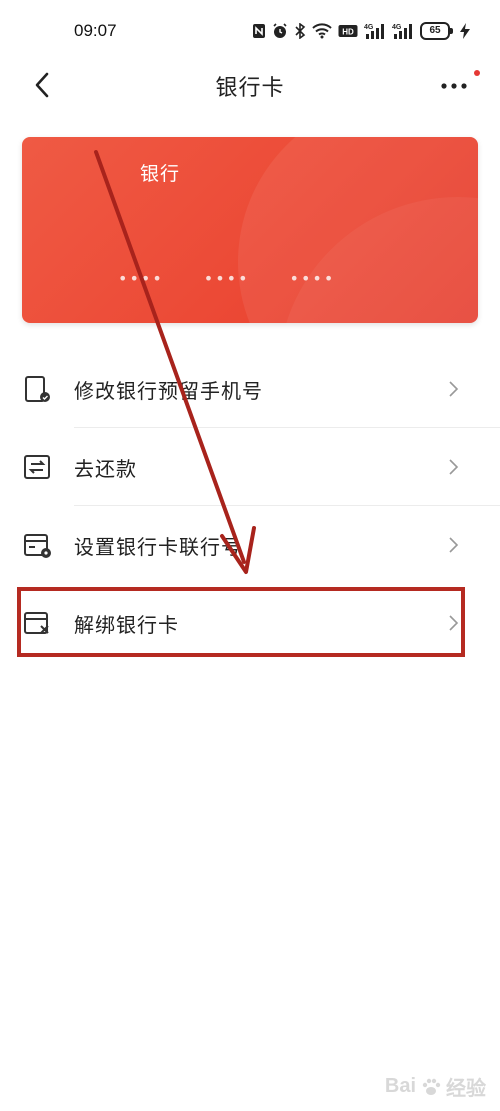 The width and height of the screenshot is (500, 1111). I want to click on more-button, so click(459, 85).